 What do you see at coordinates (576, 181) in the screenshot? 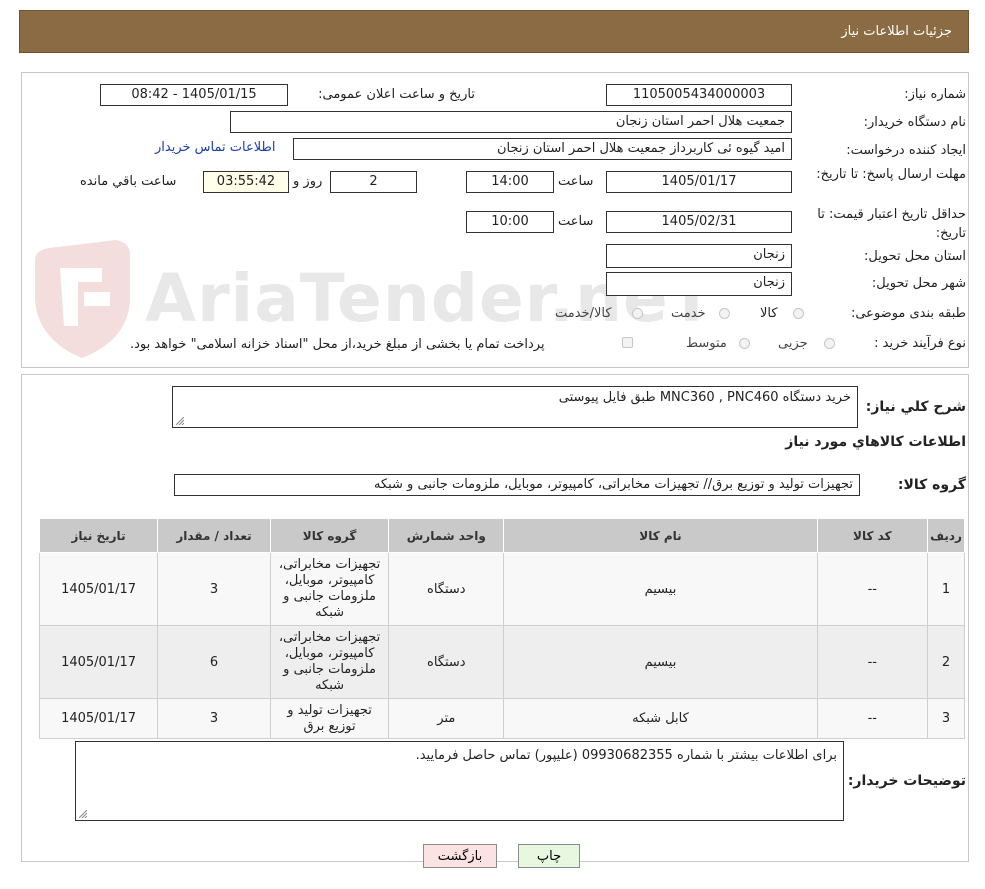
I see `deadline-hour-label: ساعت` at bounding box center [576, 181].